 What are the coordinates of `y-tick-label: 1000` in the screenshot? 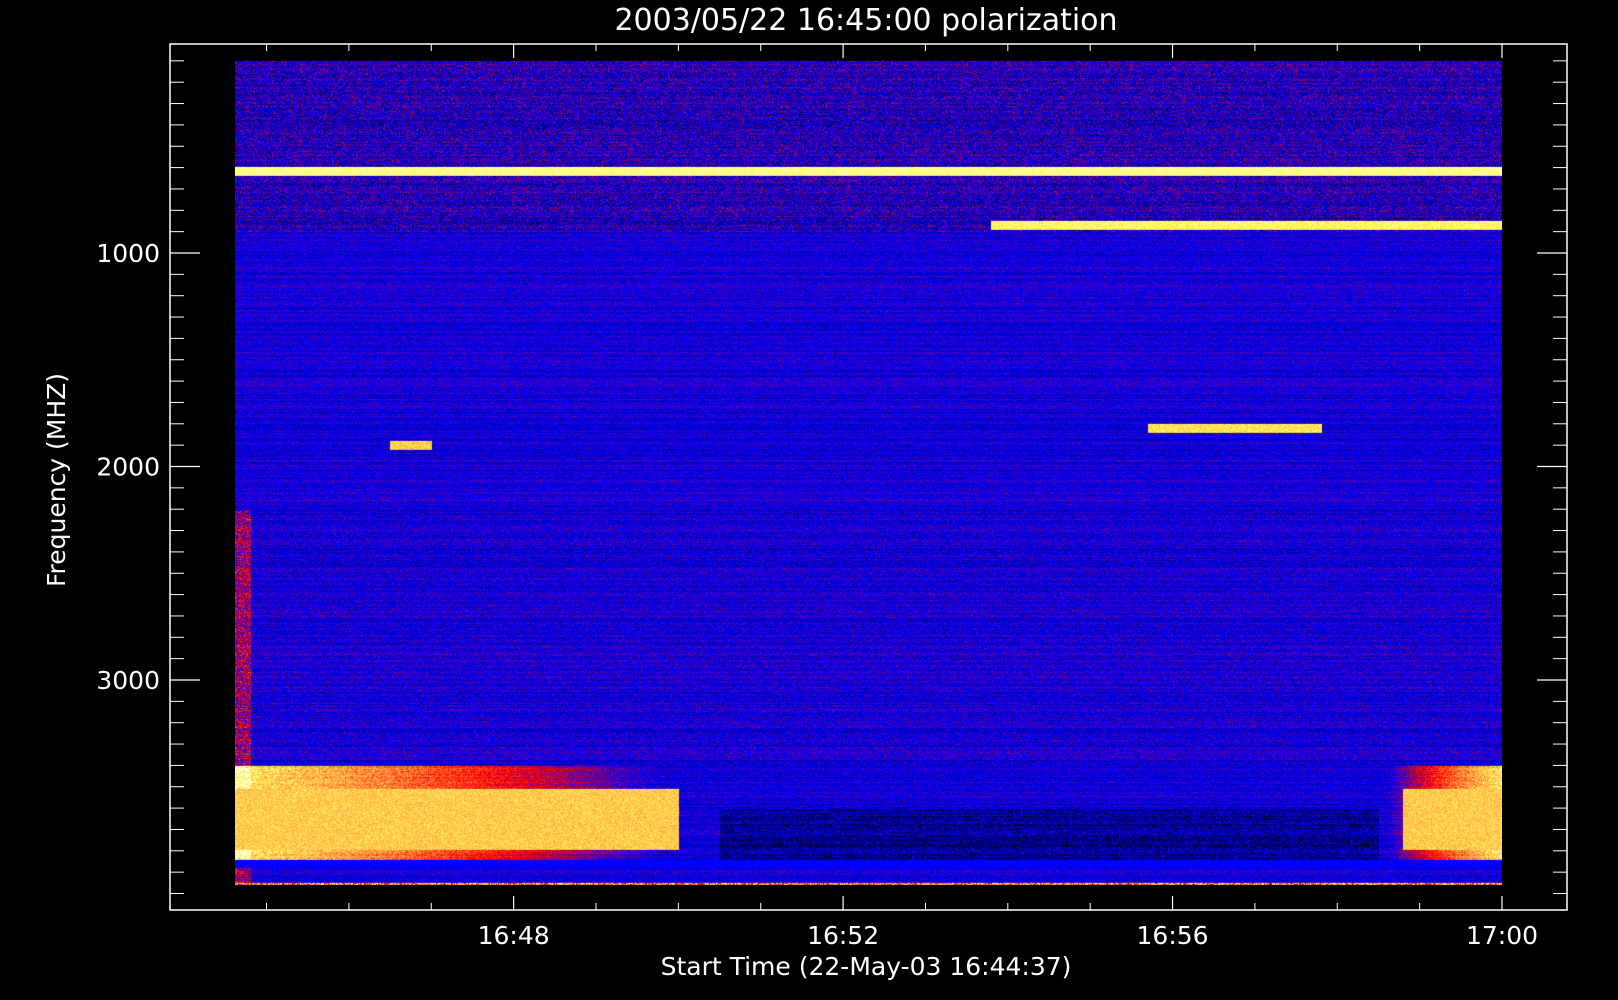 It's located at (128, 253).